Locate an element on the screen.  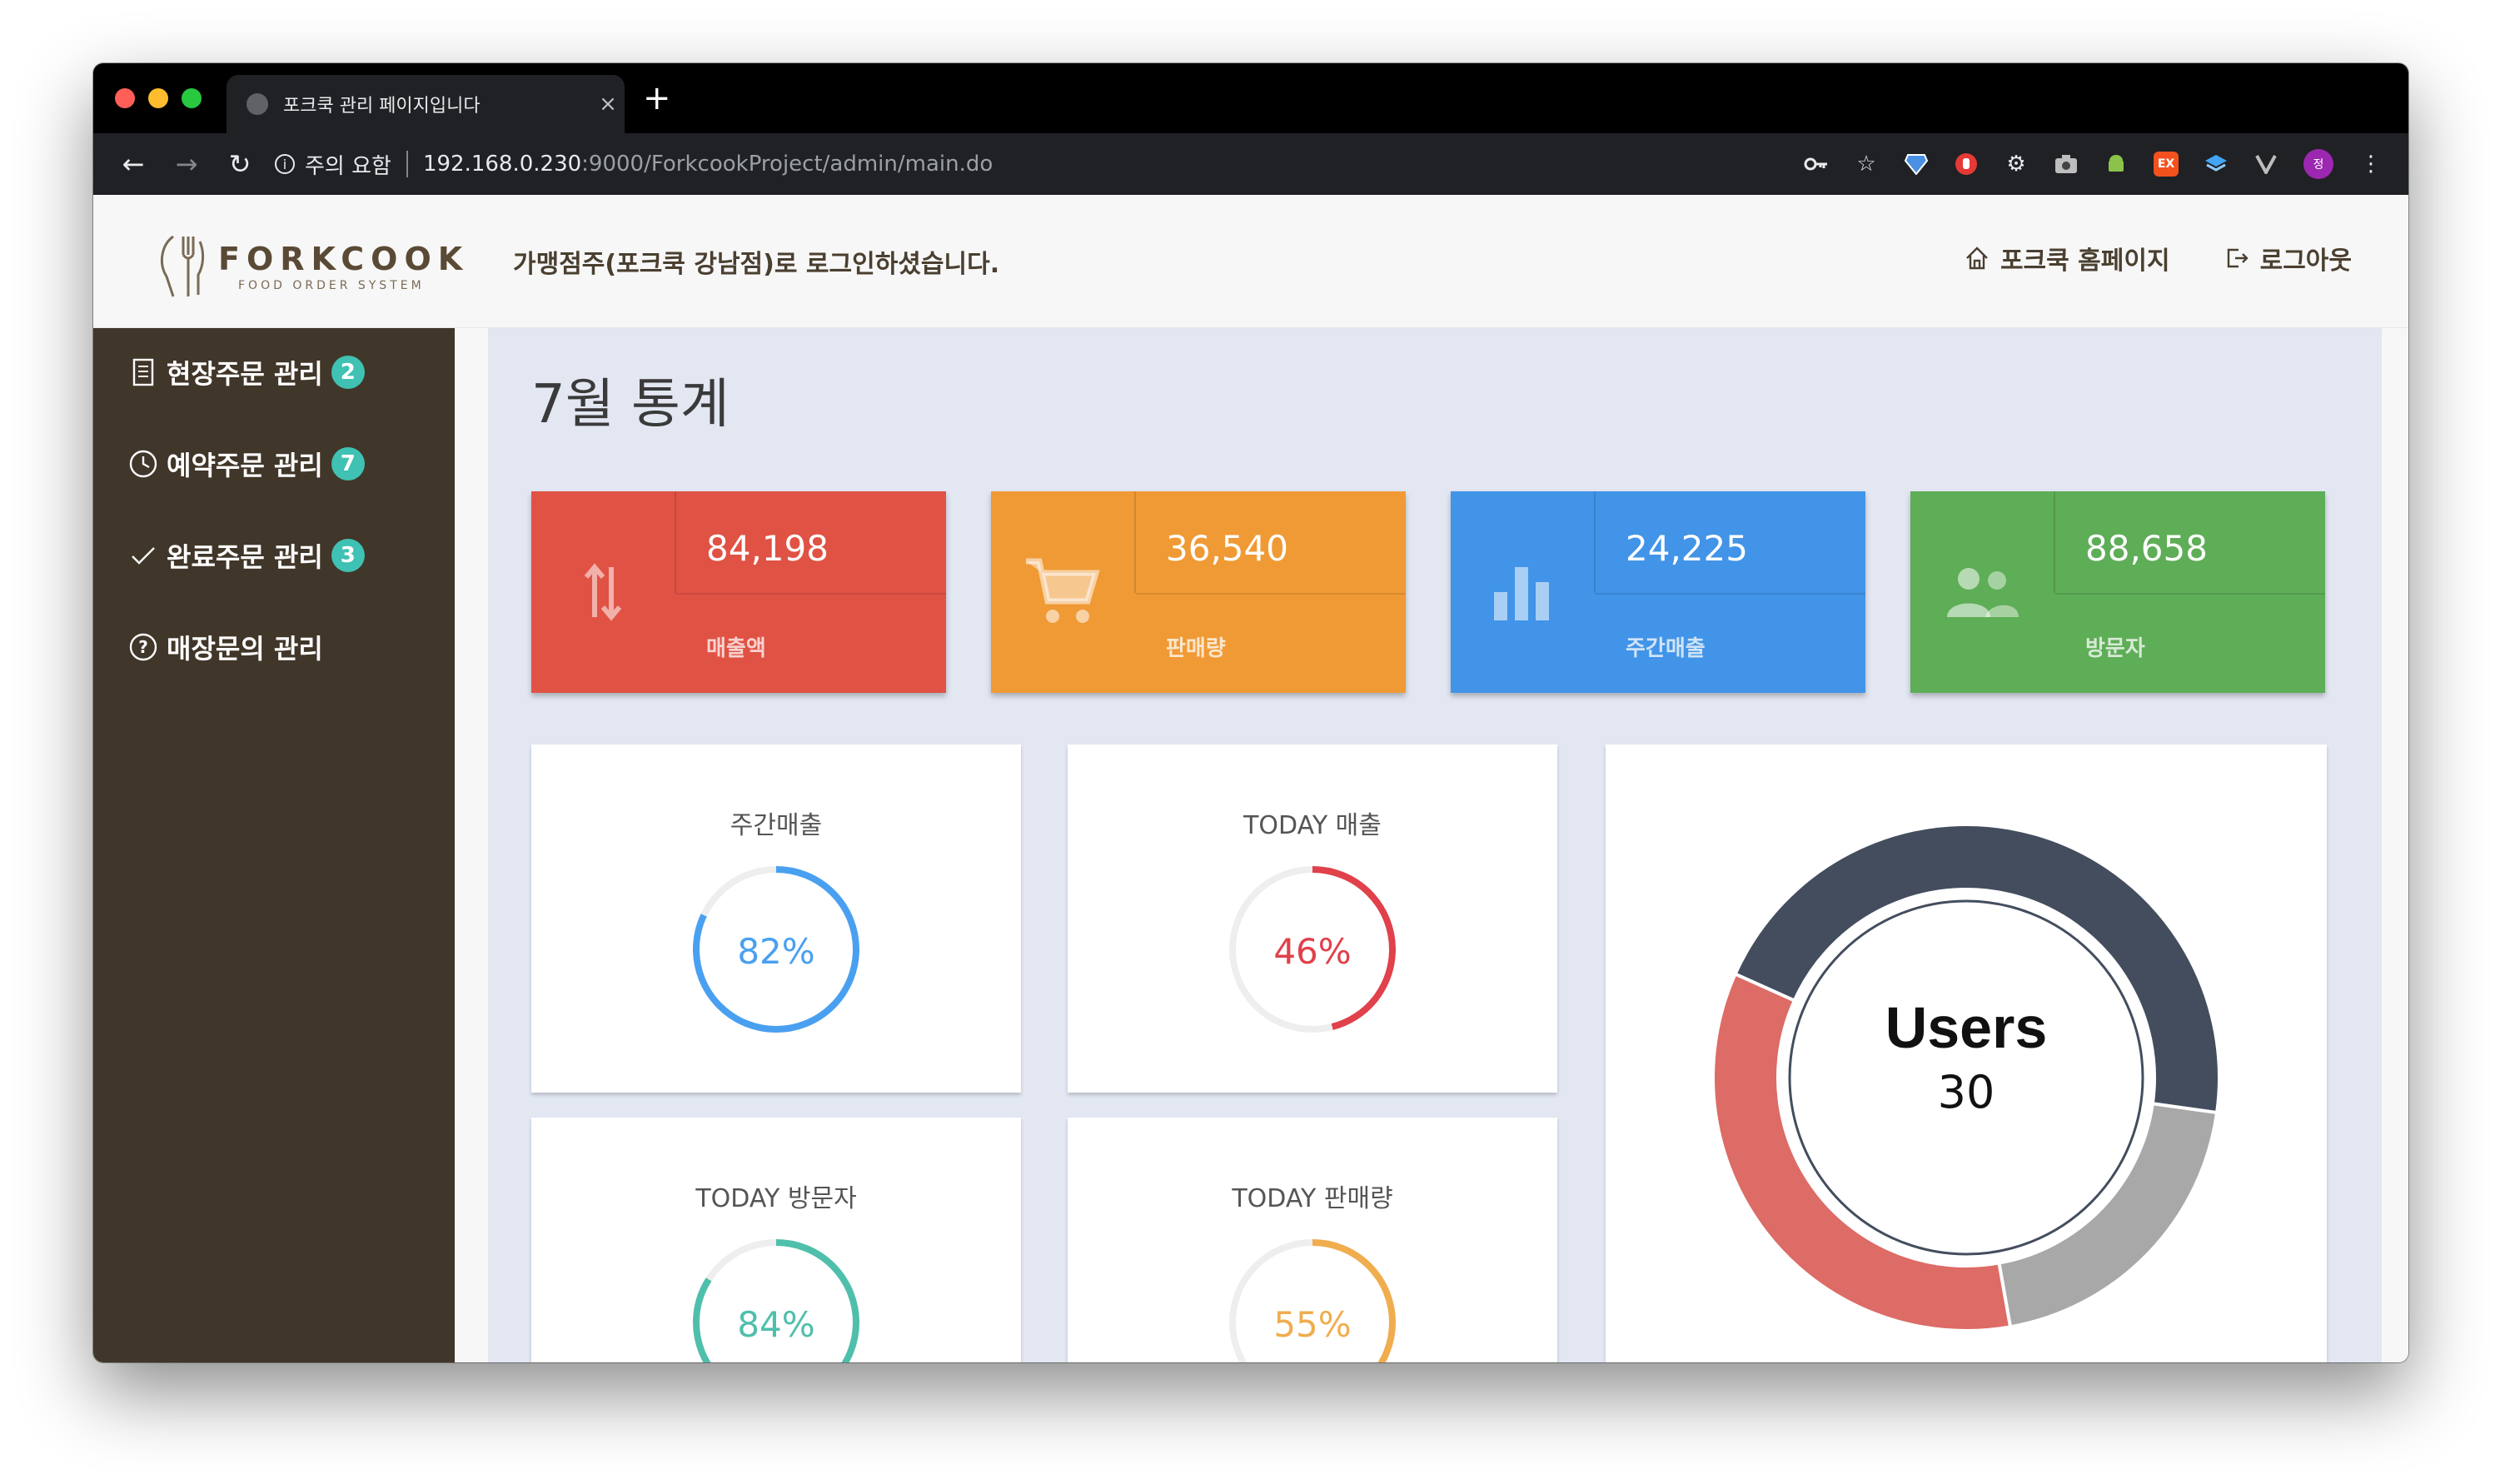
stat-label: 주간매출 is located at coordinates (1666, 648).